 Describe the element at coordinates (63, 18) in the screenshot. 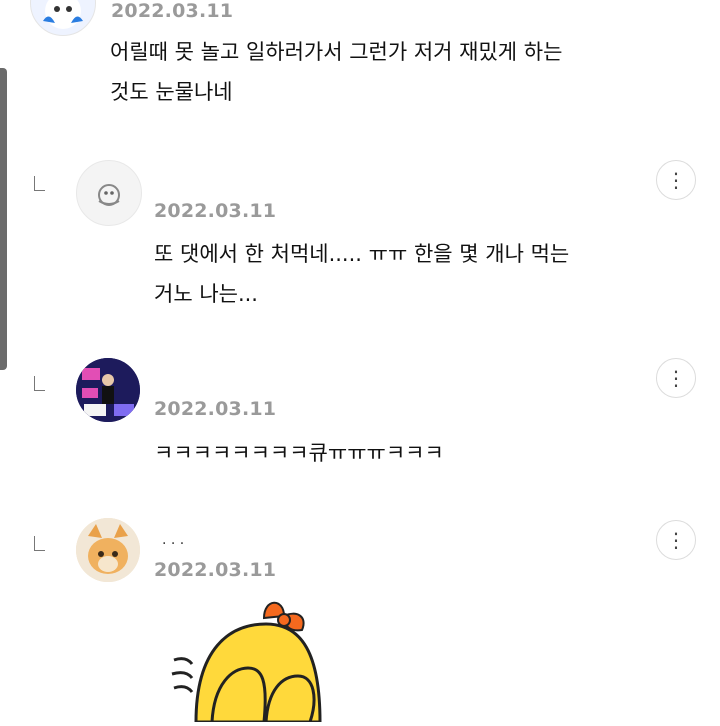

I see `character-avatar-icon` at that location.